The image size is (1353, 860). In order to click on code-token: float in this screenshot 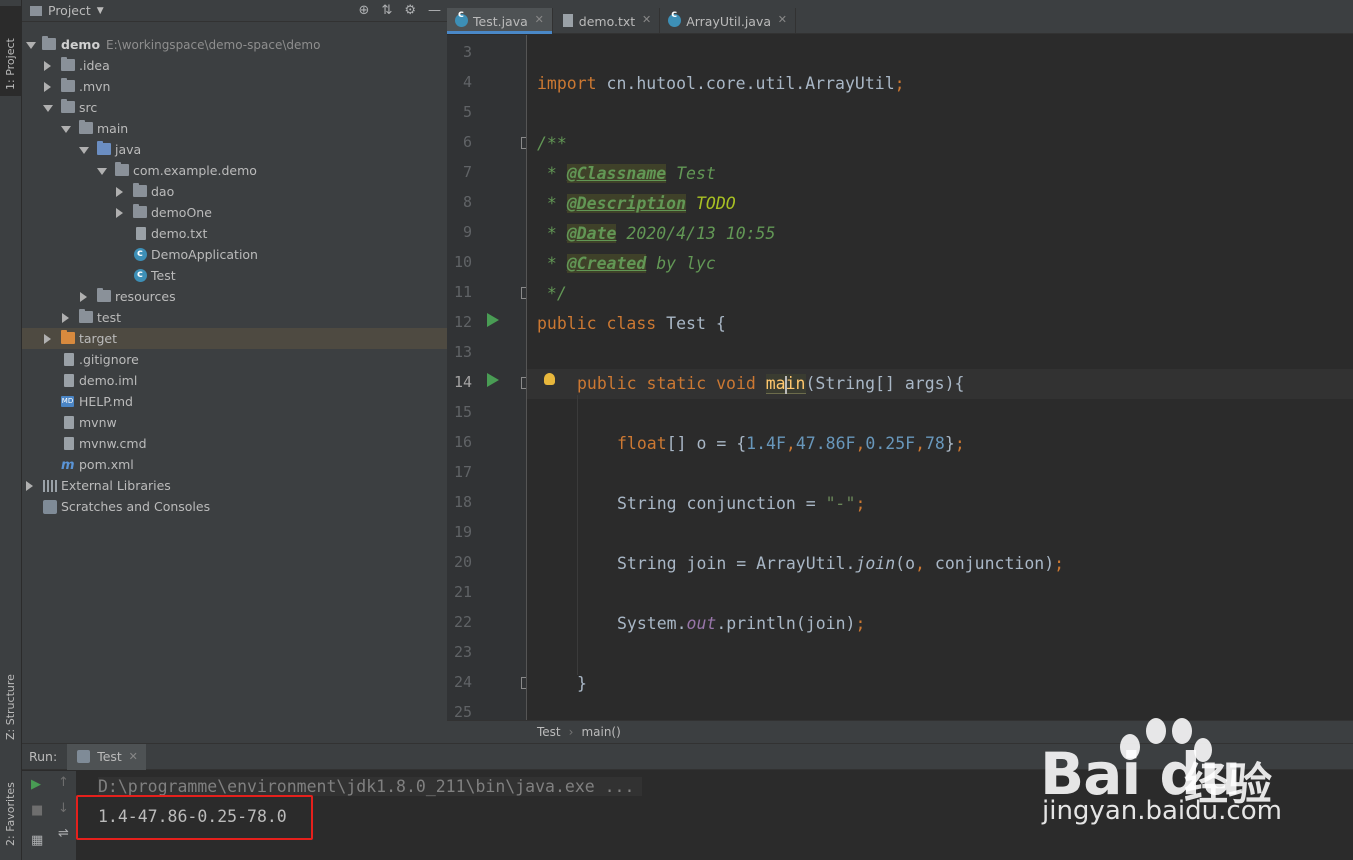, I will do `click(642, 443)`.